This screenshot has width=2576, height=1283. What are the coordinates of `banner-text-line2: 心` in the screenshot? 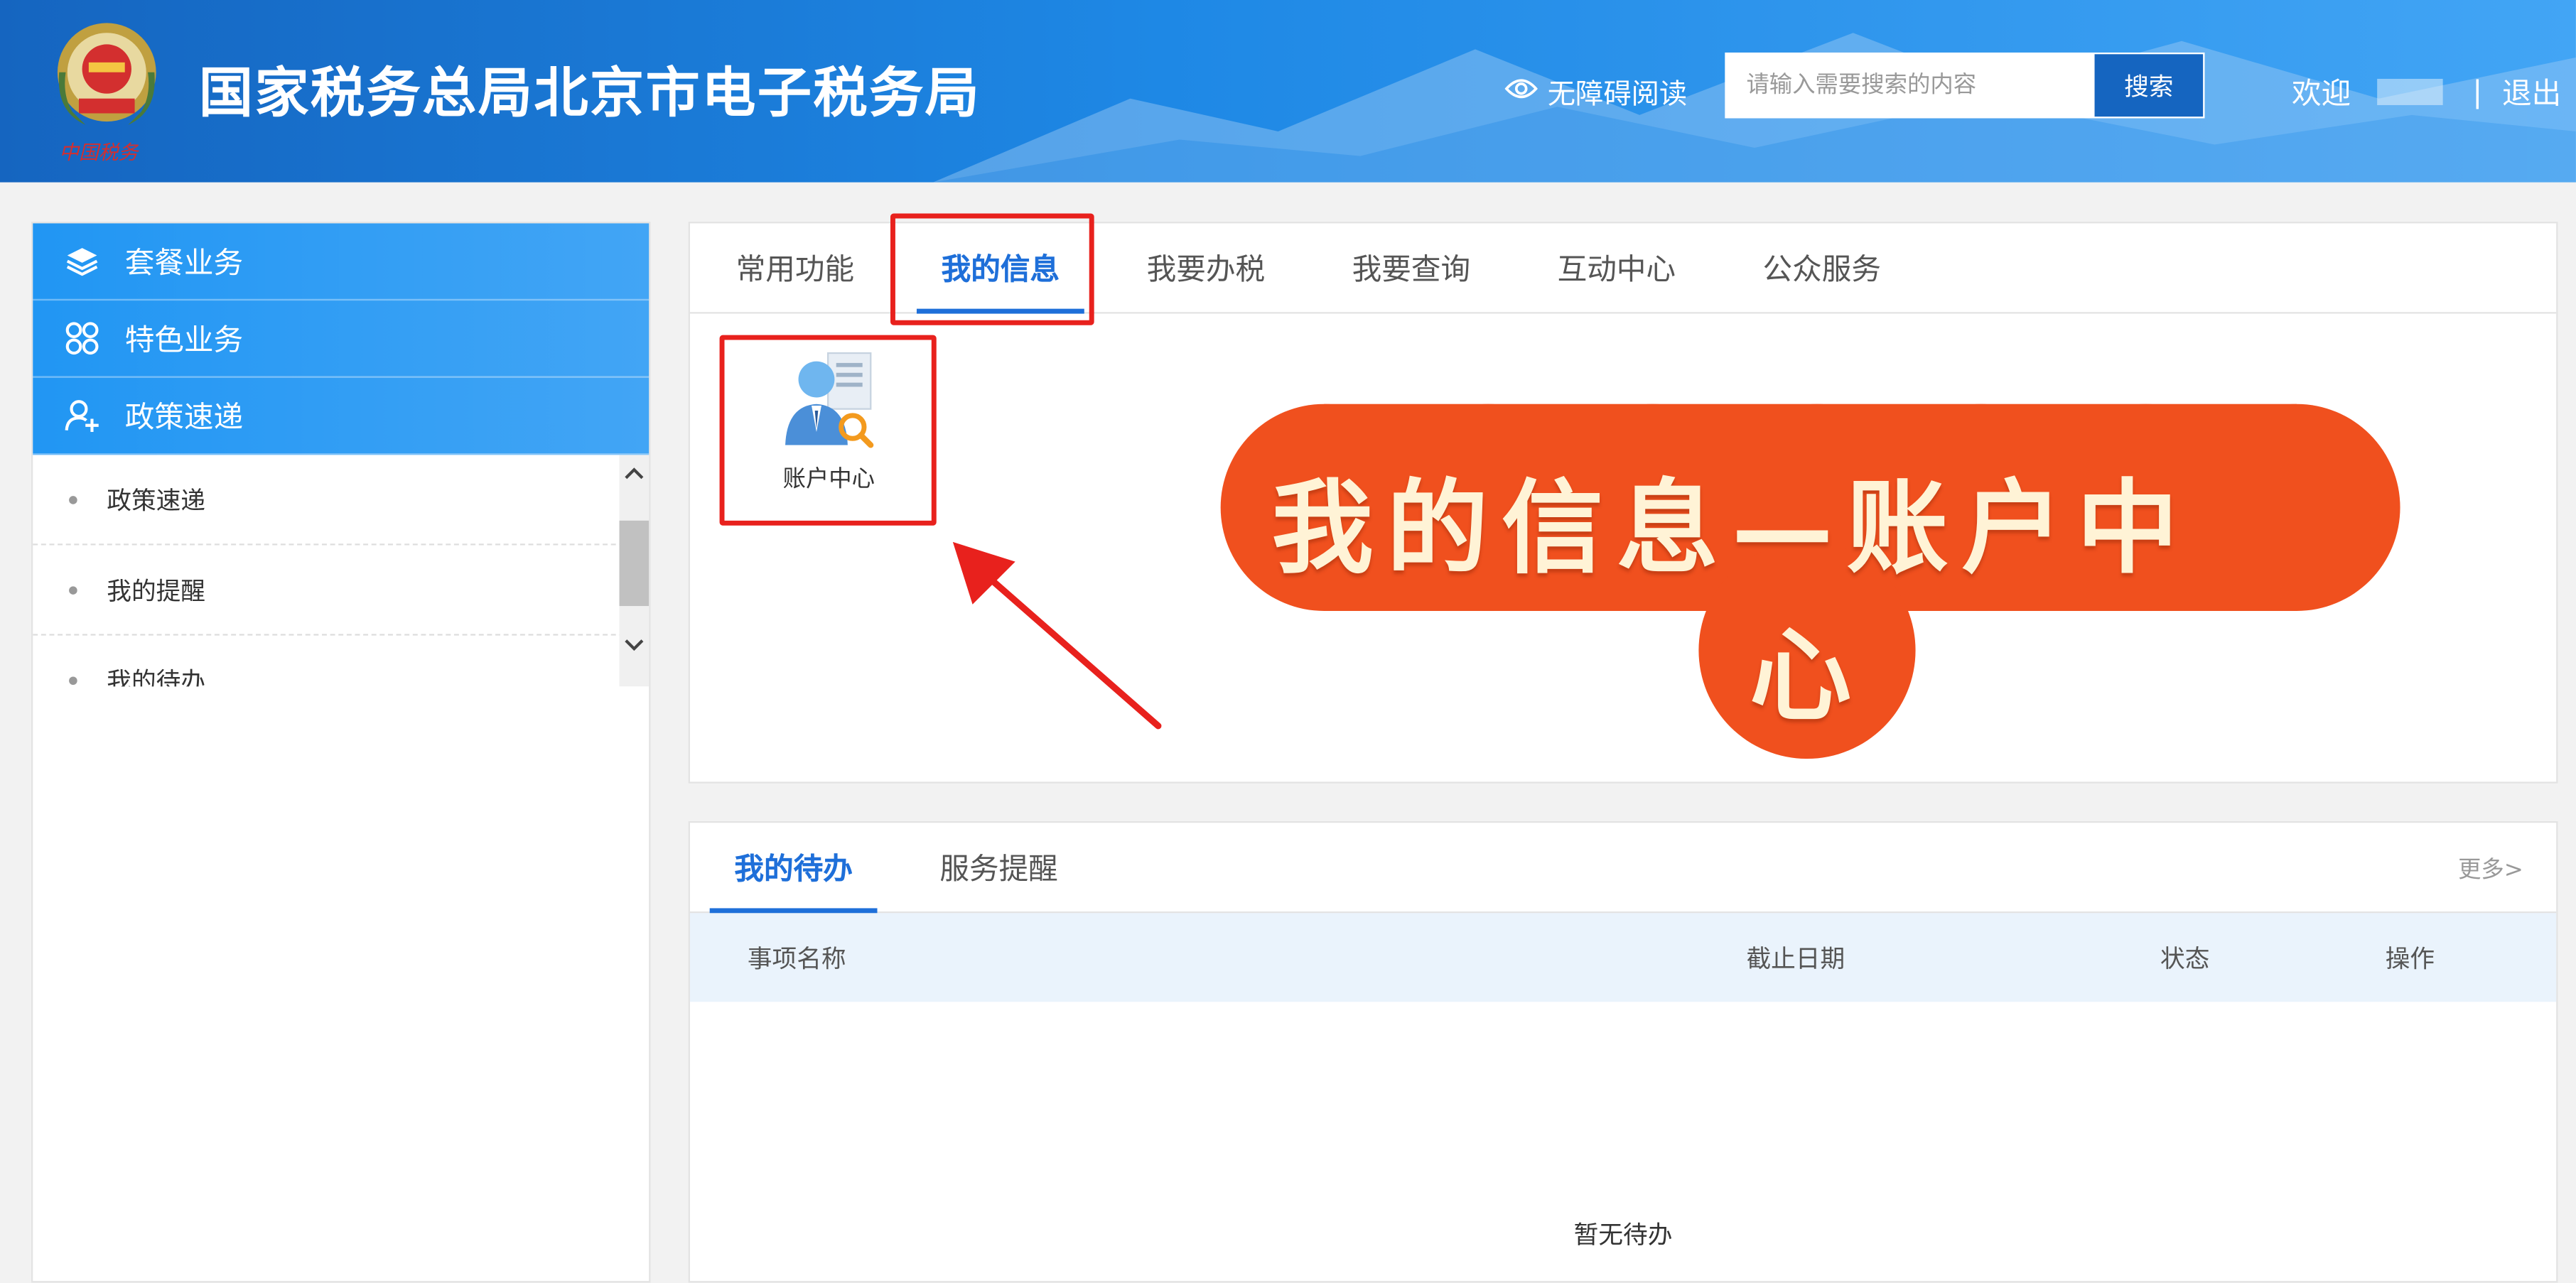 It's located at (1807, 676).